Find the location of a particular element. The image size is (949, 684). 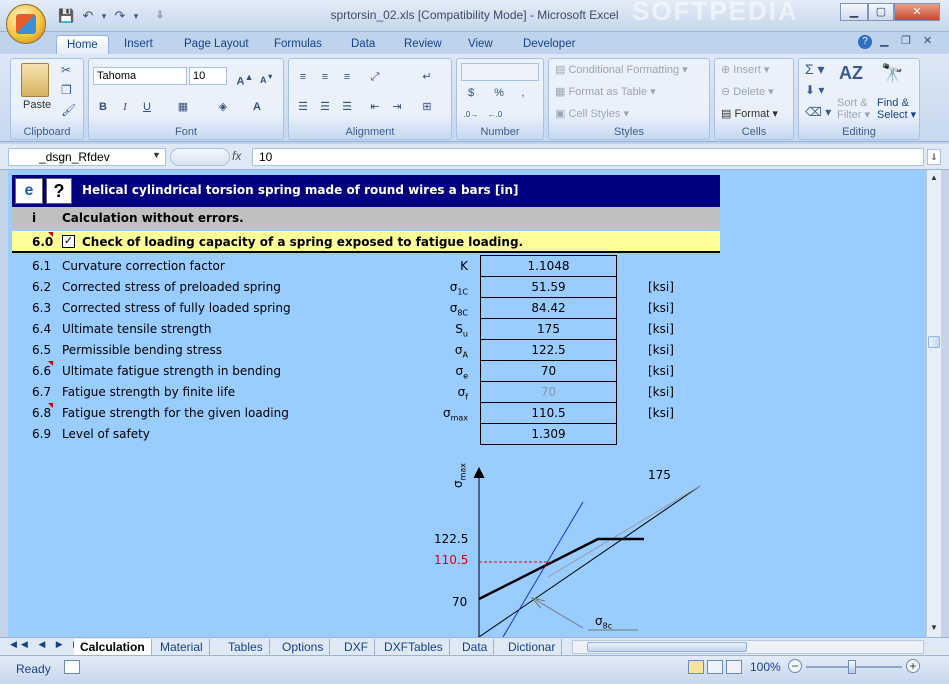

font-size-combo: 10 is located at coordinates (208, 76).